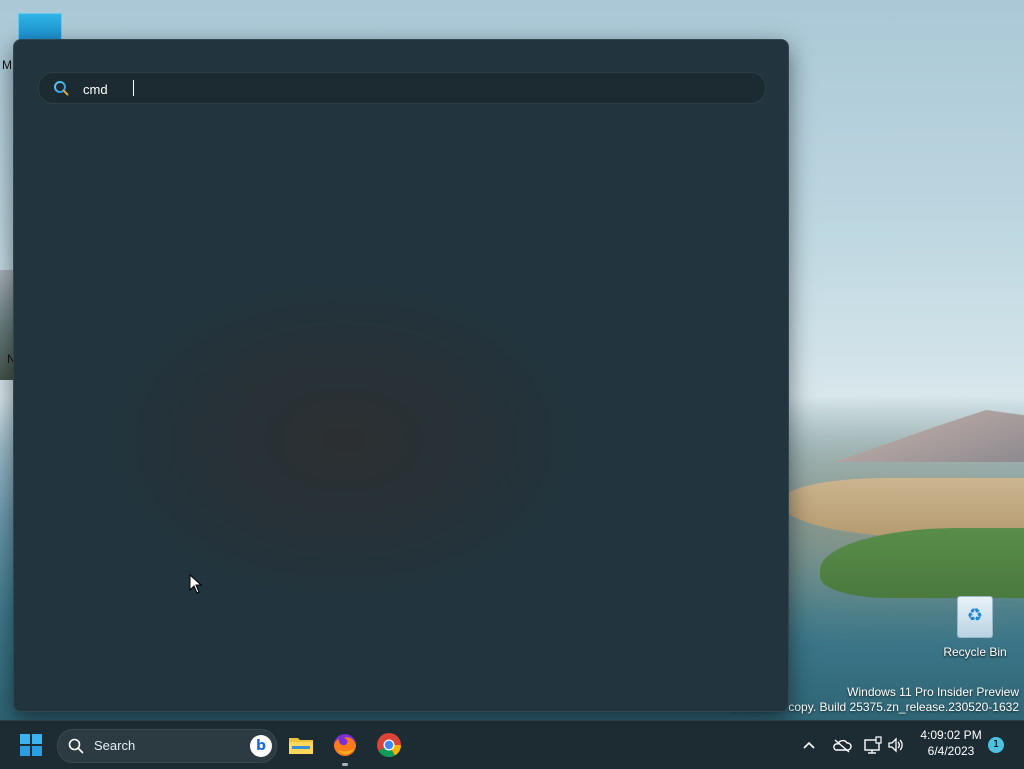 This screenshot has height=769, width=1024. What do you see at coordinates (873, 745) in the screenshot?
I see `network-icon` at bounding box center [873, 745].